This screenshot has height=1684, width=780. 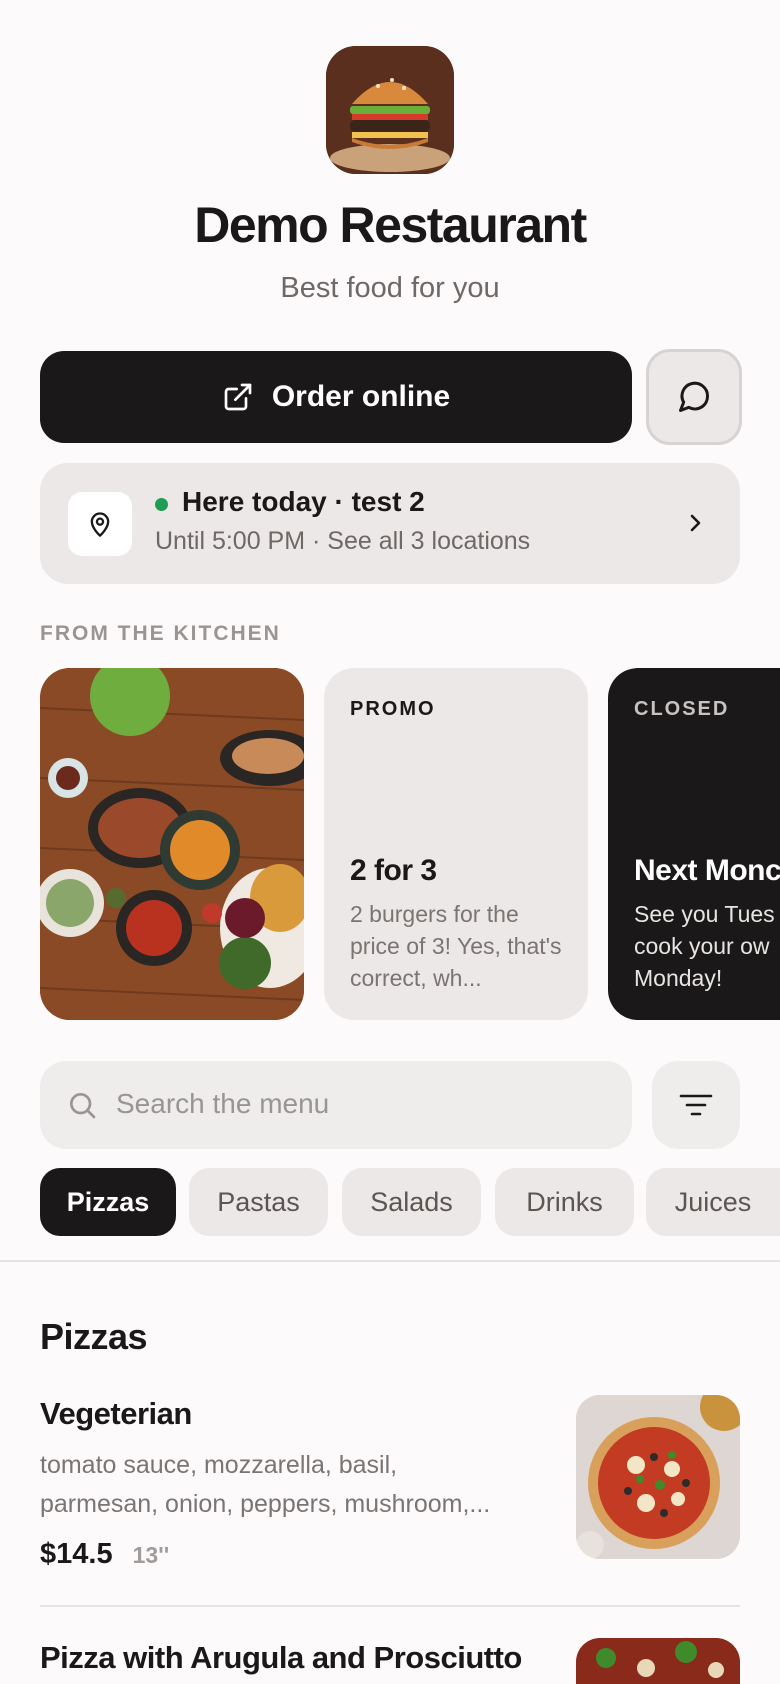 I want to click on closed-headline: Next Monc, so click(x=707, y=870).